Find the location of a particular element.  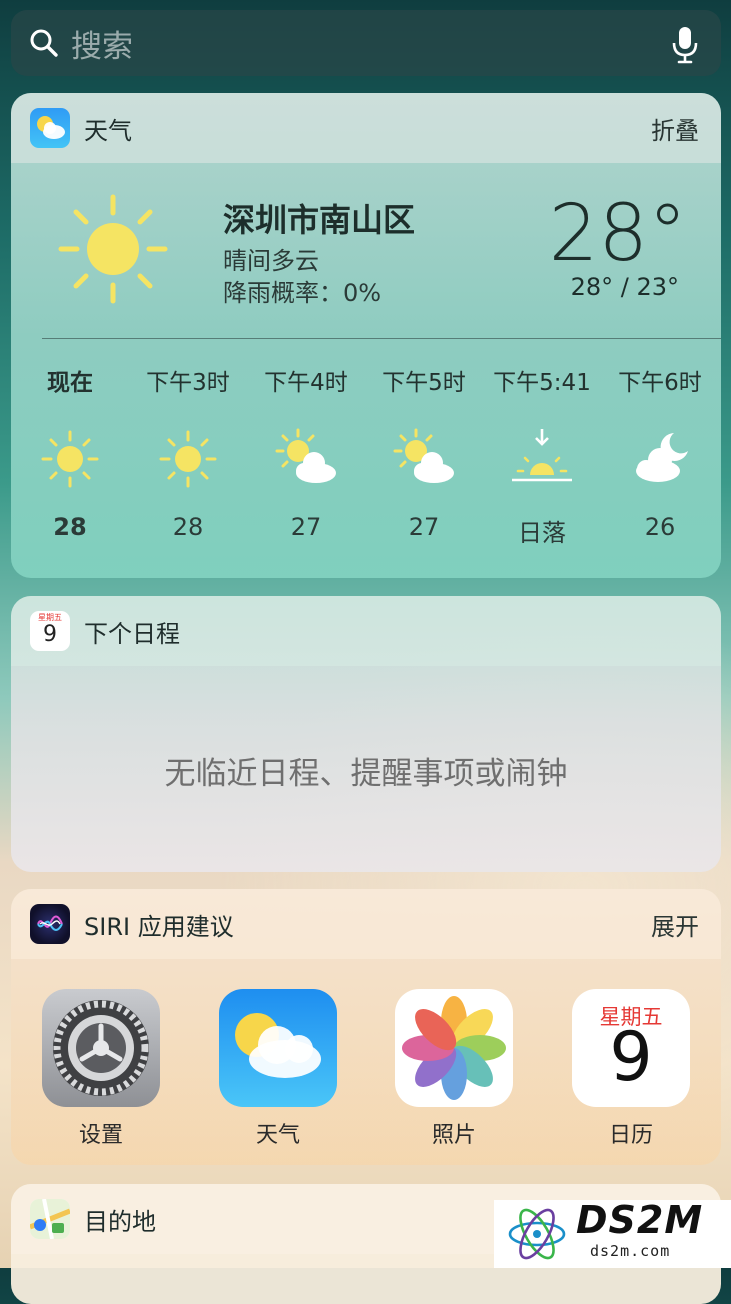

up-next-header: 星期五 9 下个日程 is located at coordinates (366, 631).